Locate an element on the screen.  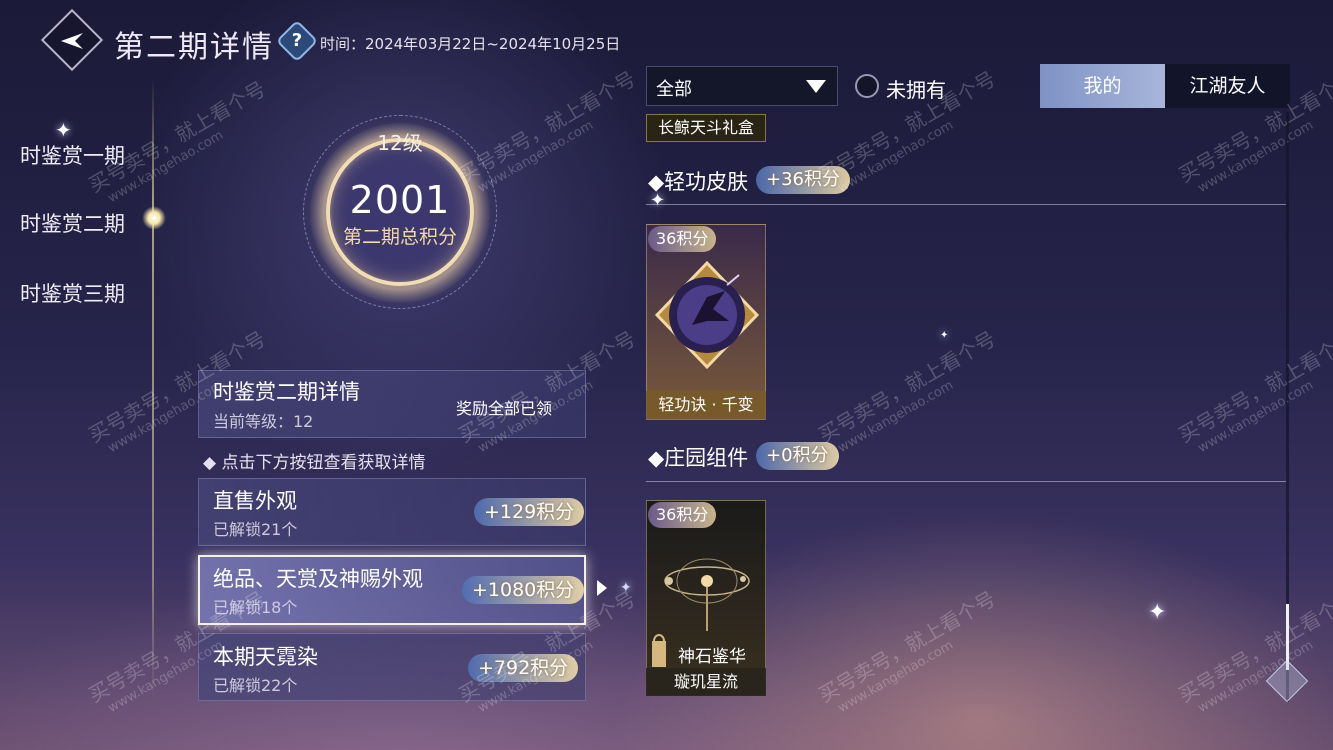
section-points-badge: +36积分 is located at coordinates (803, 180).